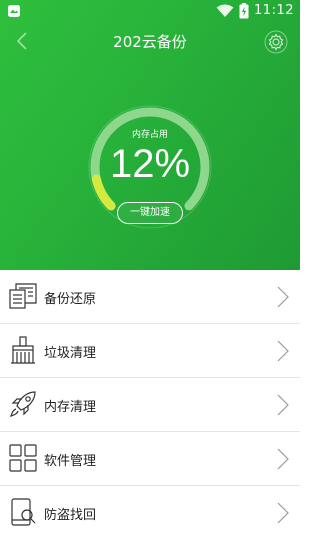 This screenshot has height=538, width=320. What do you see at coordinates (23, 350) in the screenshot?
I see `broom-icon` at bounding box center [23, 350].